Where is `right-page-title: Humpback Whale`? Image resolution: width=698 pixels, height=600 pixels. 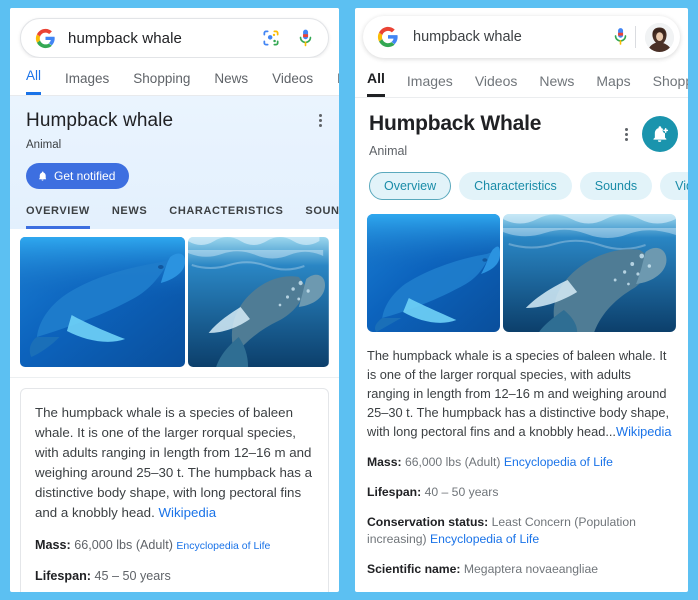 right-page-title: Humpback Whale is located at coordinates (455, 123).